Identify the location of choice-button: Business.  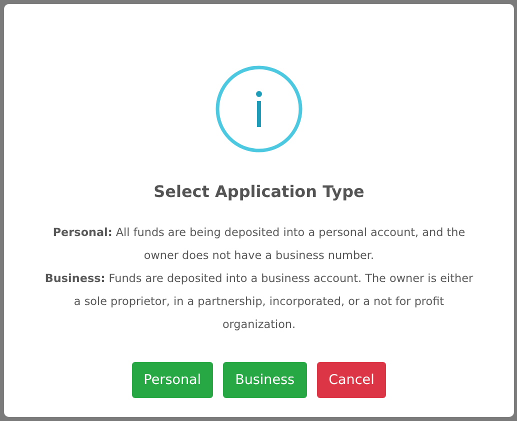
(265, 380).